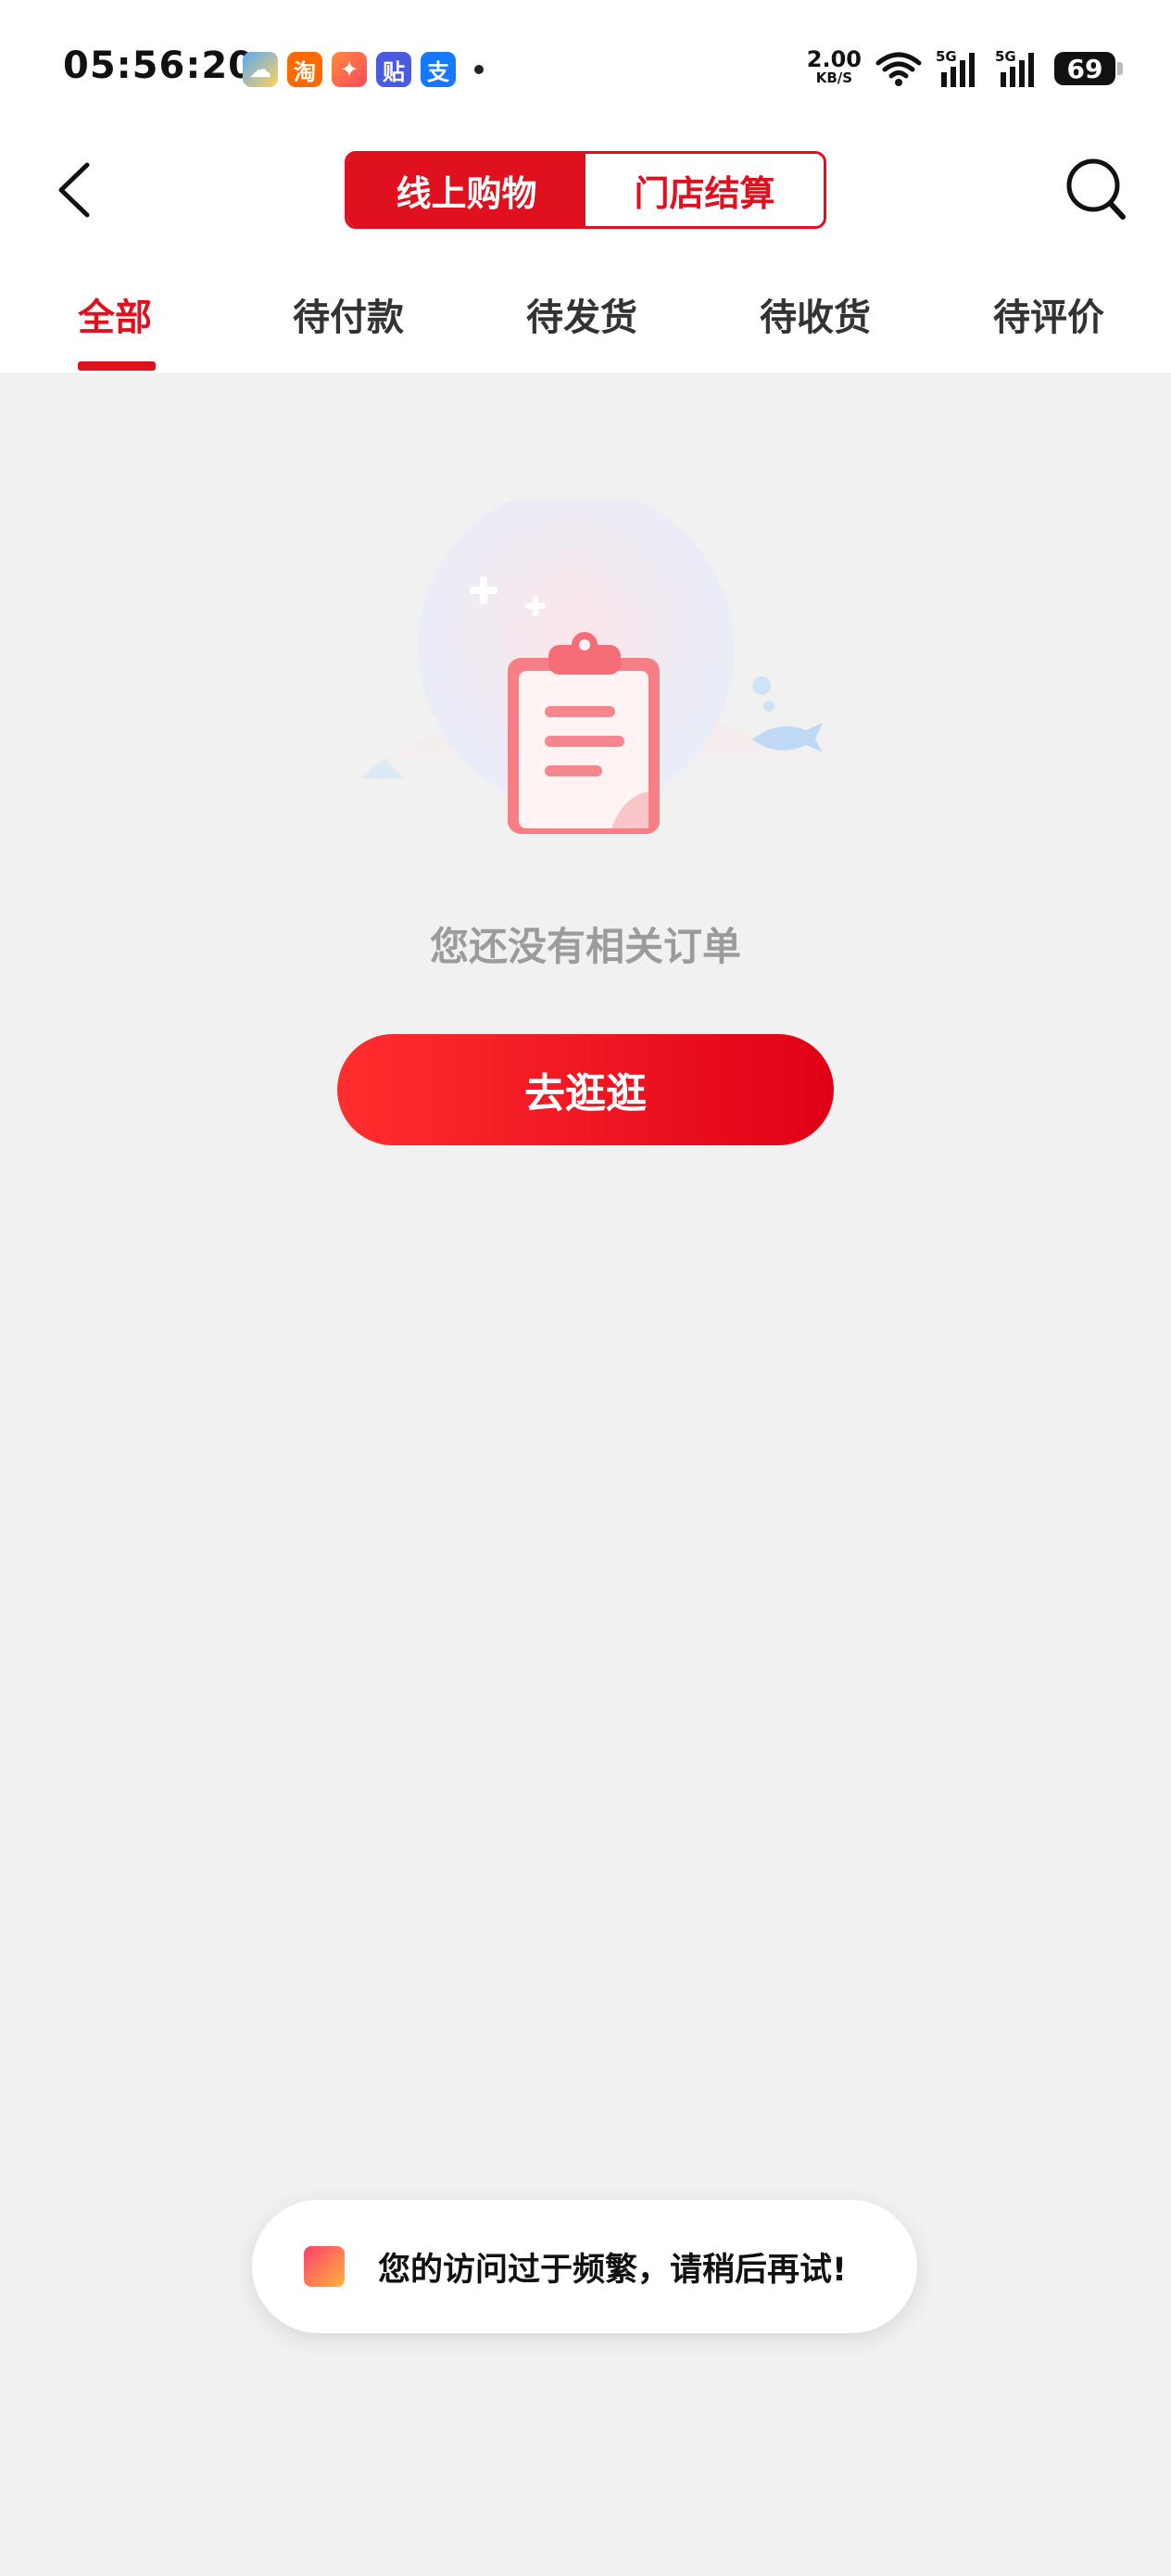  Describe the element at coordinates (593, 667) in the screenshot. I see `empty-orders-illustration` at that location.